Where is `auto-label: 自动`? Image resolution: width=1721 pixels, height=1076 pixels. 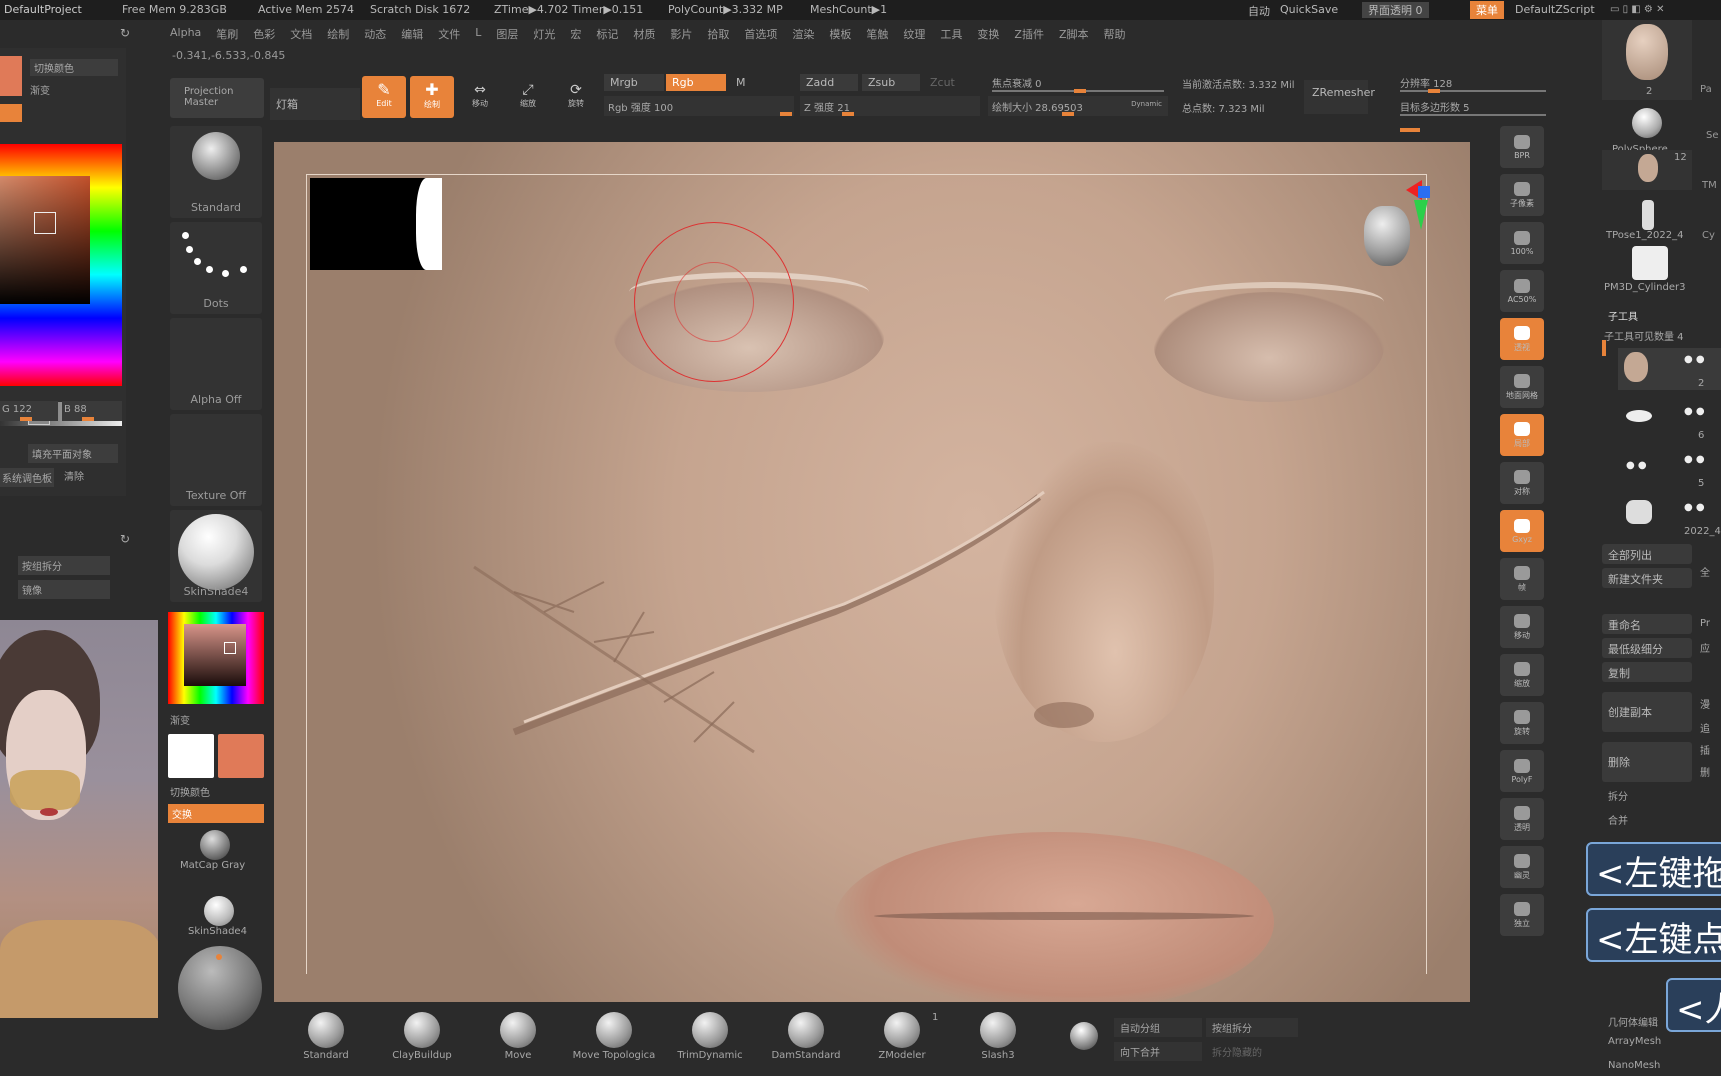 auto-label: 自动 is located at coordinates (1259, 11).